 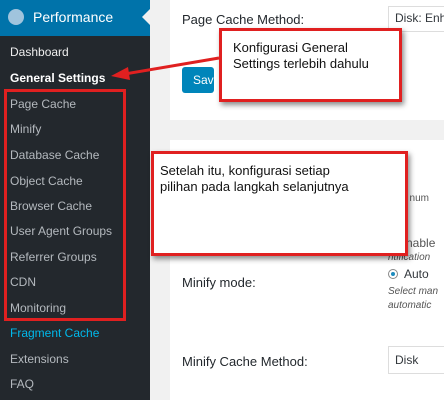 I want to click on callout-arrow, so click(x=165, y=68).